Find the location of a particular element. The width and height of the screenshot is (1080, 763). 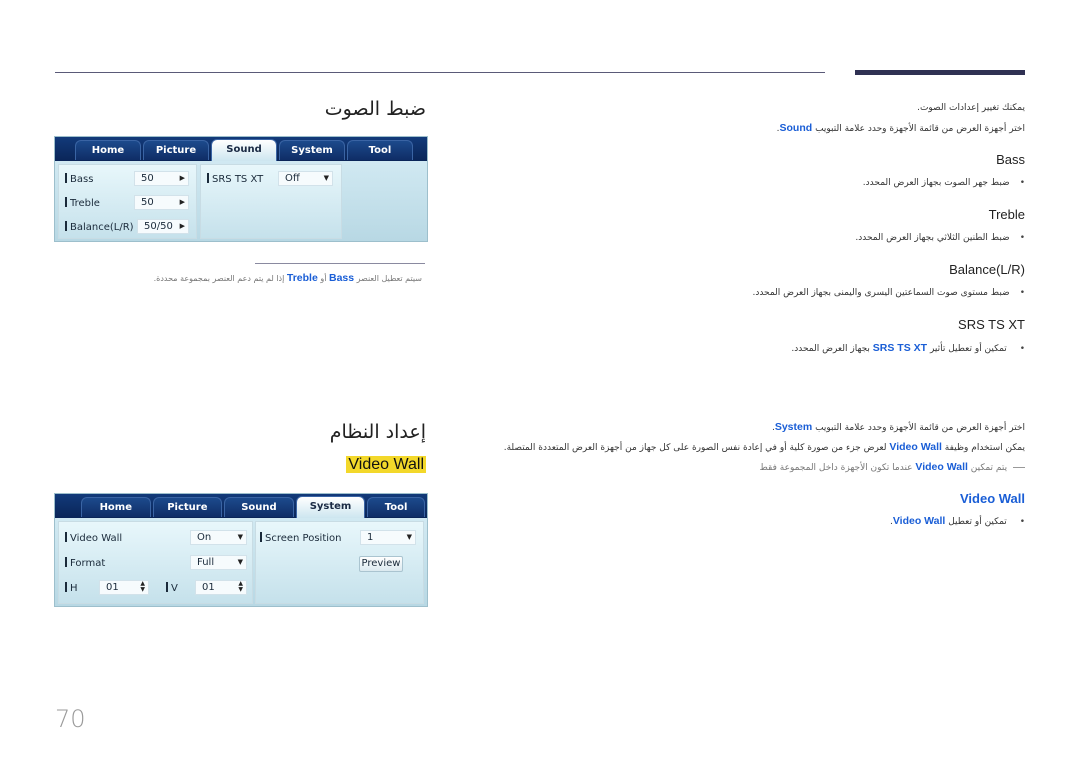

bass-stepper: 50 ▶ is located at coordinates (161, 178).